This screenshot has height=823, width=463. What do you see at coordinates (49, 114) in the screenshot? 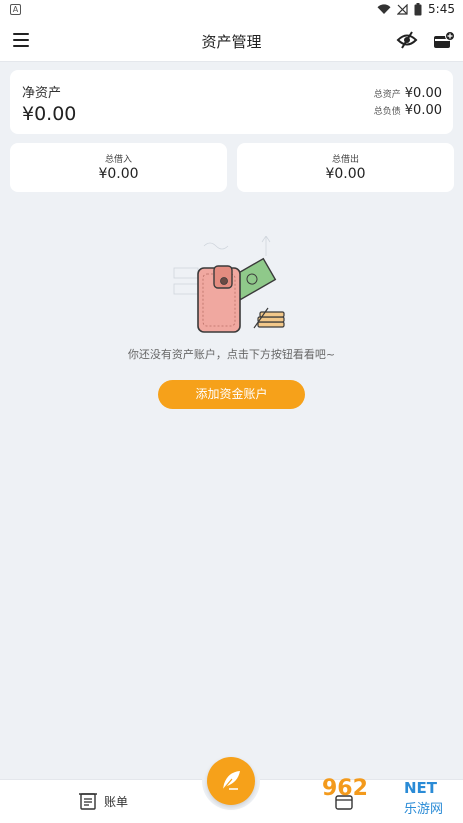
I see `net-assets-value: ¥0.00` at bounding box center [49, 114].